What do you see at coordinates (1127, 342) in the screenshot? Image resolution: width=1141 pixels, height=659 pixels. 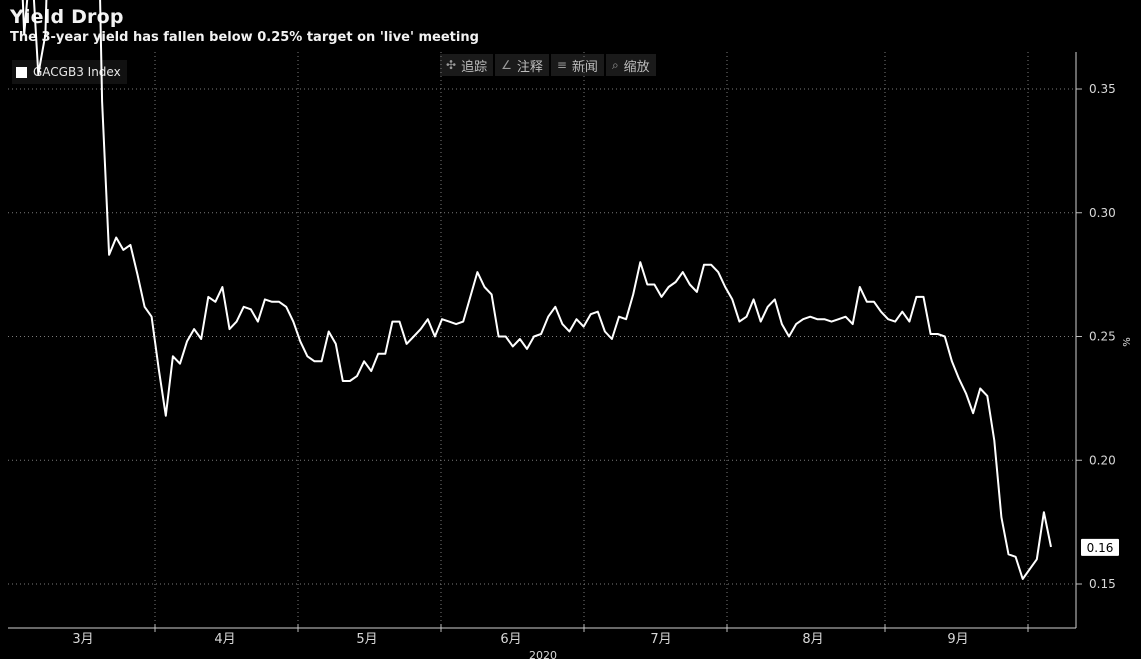 I see `y-axis-label: %` at bounding box center [1127, 342].